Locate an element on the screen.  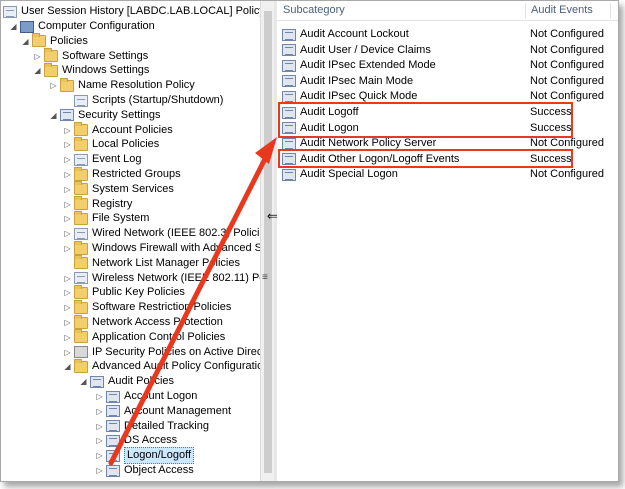
tree-item: ▷ Event Log is located at coordinates (102, 159).